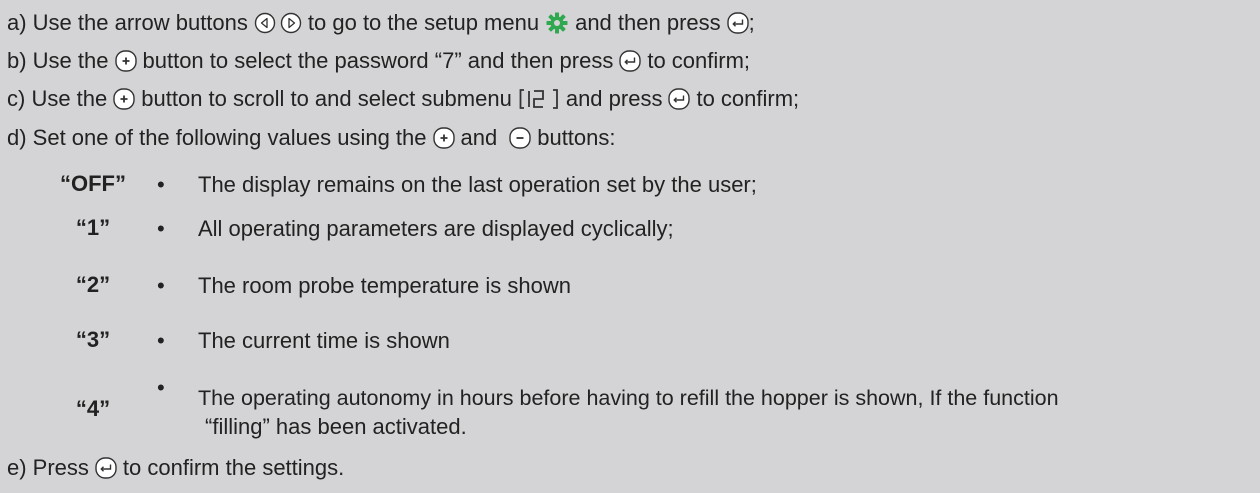  Describe the element at coordinates (614, 98) in the screenshot. I see `step-c-end: and press` at that location.